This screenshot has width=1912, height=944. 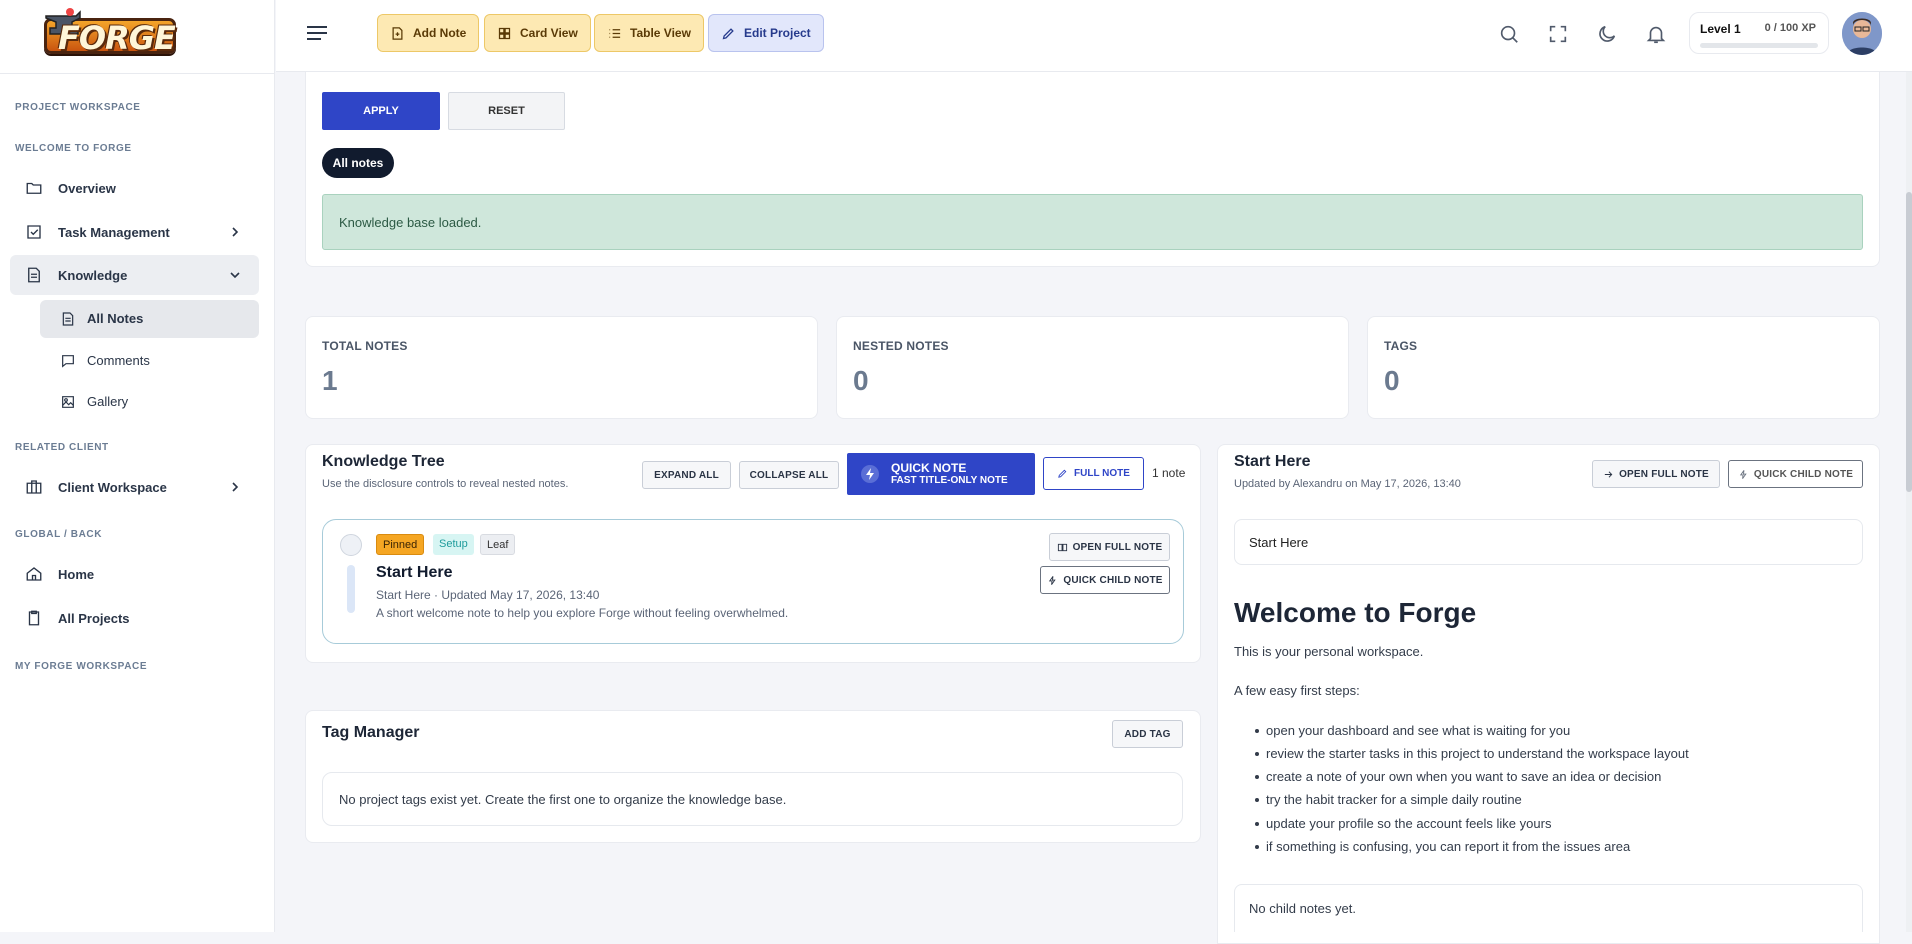 I want to click on sidebar-item-client-workspace: Client Workspace, so click(x=134, y=487).